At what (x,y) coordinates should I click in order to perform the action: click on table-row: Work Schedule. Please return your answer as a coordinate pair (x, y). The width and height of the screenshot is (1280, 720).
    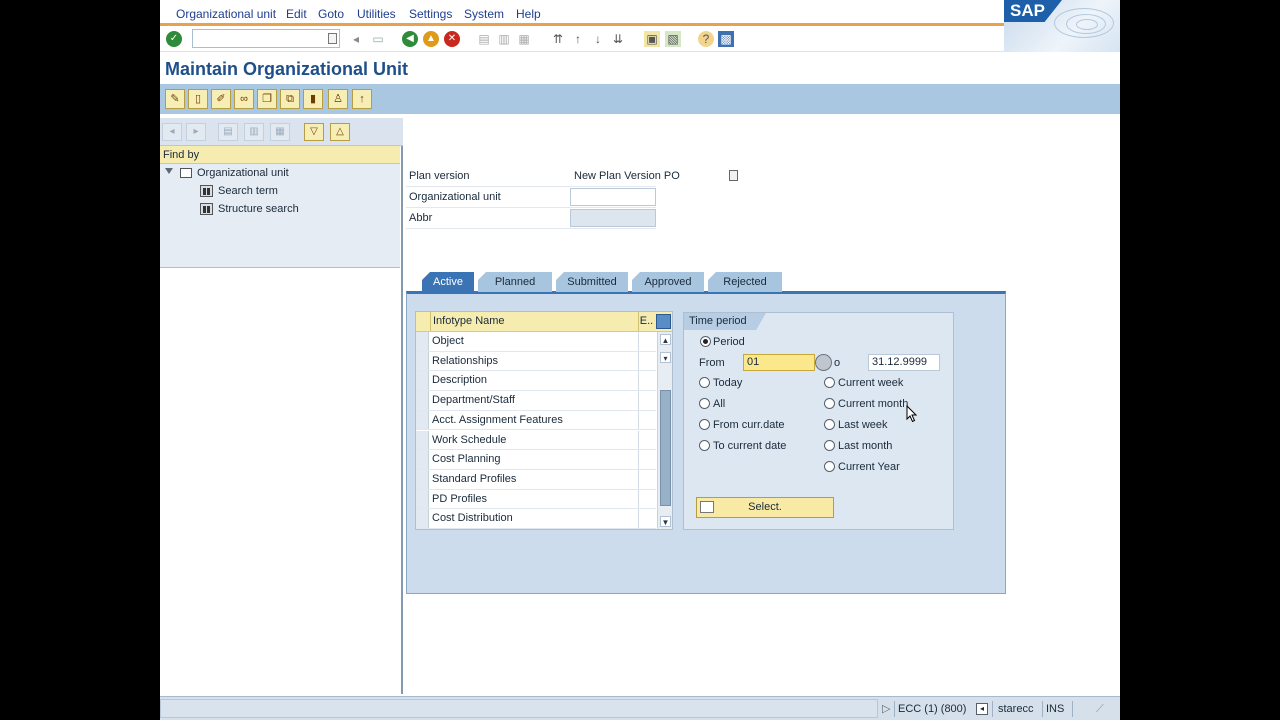
    Looking at the image, I should click on (536, 440).